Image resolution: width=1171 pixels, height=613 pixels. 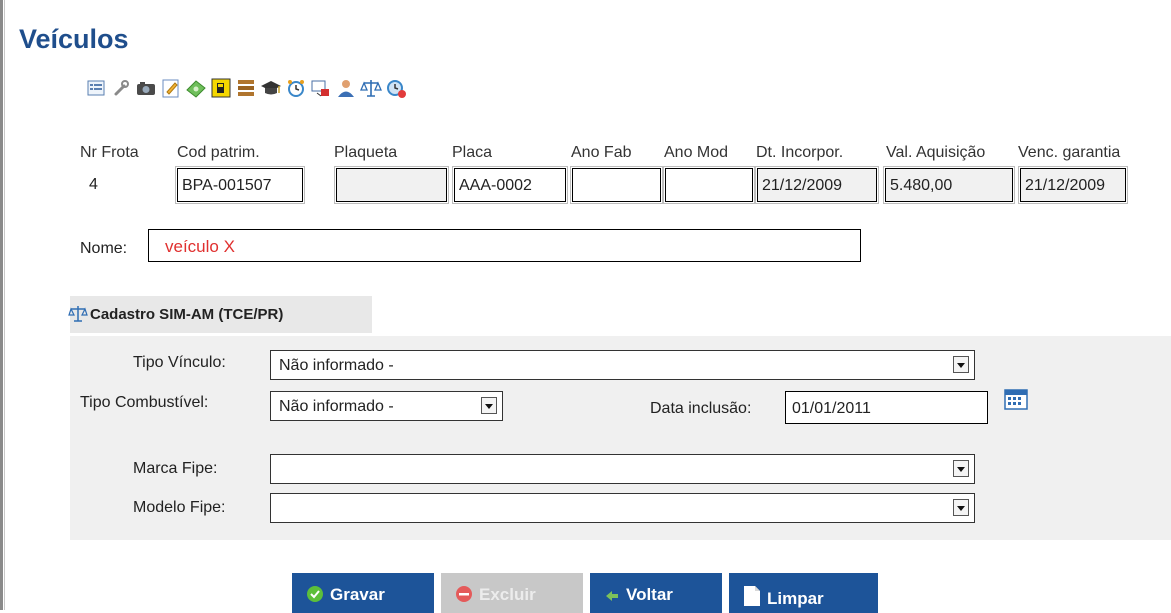 I want to click on data-inclusao-label: Data inclusão:, so click(x=701, y=408).